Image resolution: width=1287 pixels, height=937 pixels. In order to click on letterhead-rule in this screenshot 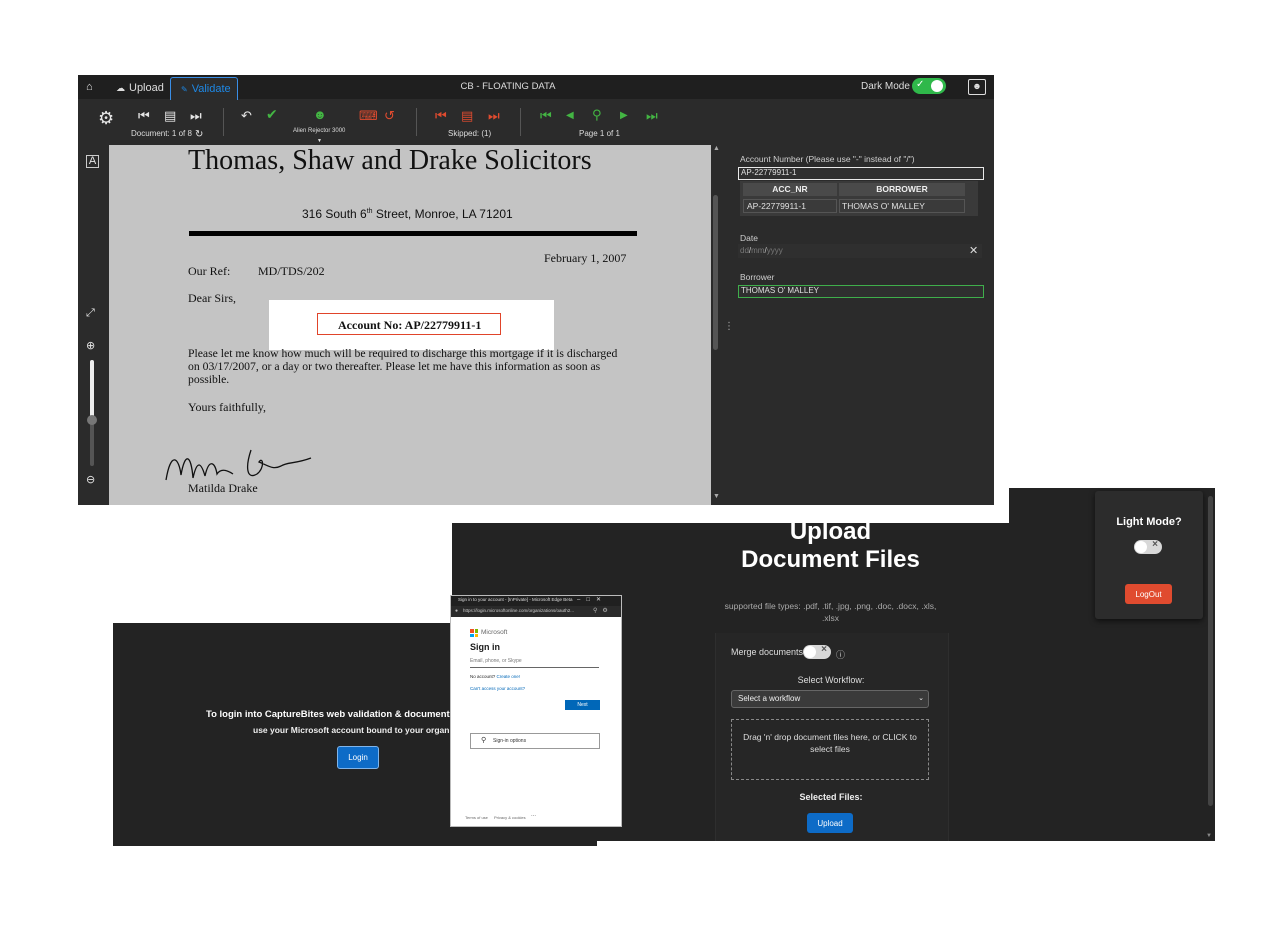, I will do `click(413, 233)`.